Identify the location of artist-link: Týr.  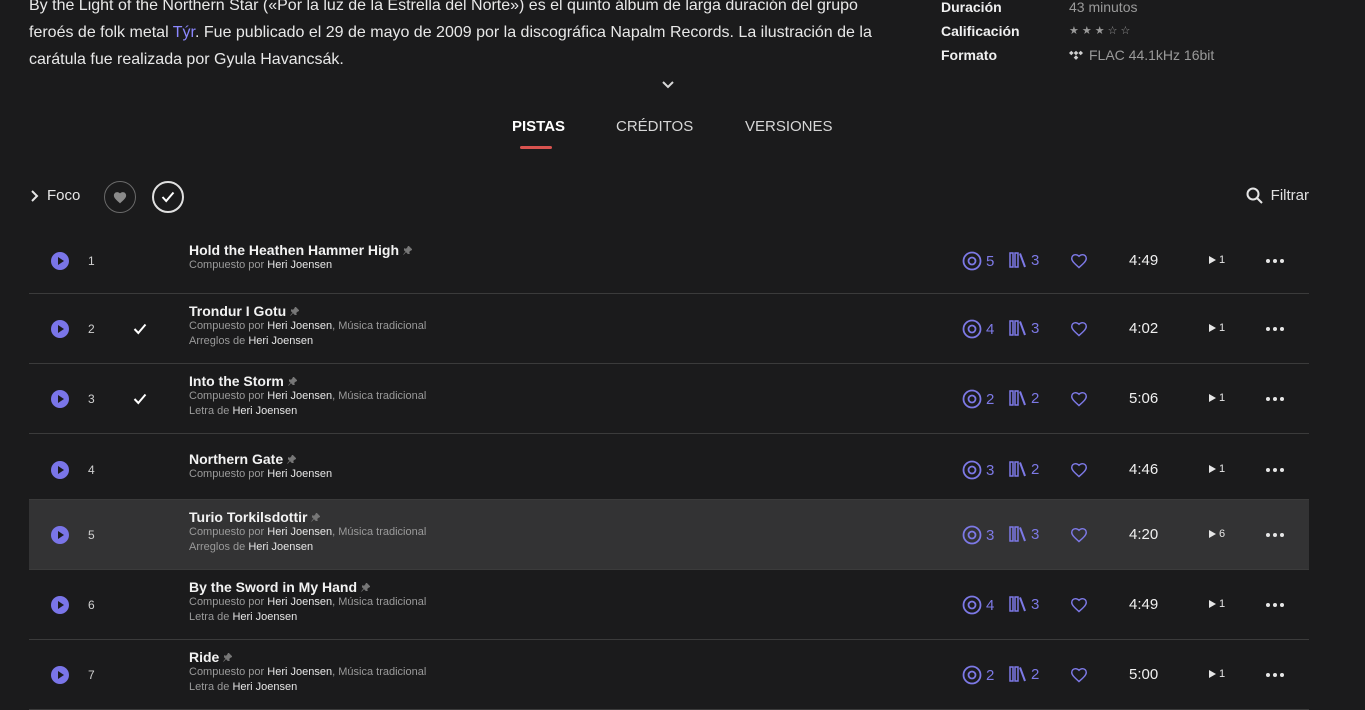
(184, 32).